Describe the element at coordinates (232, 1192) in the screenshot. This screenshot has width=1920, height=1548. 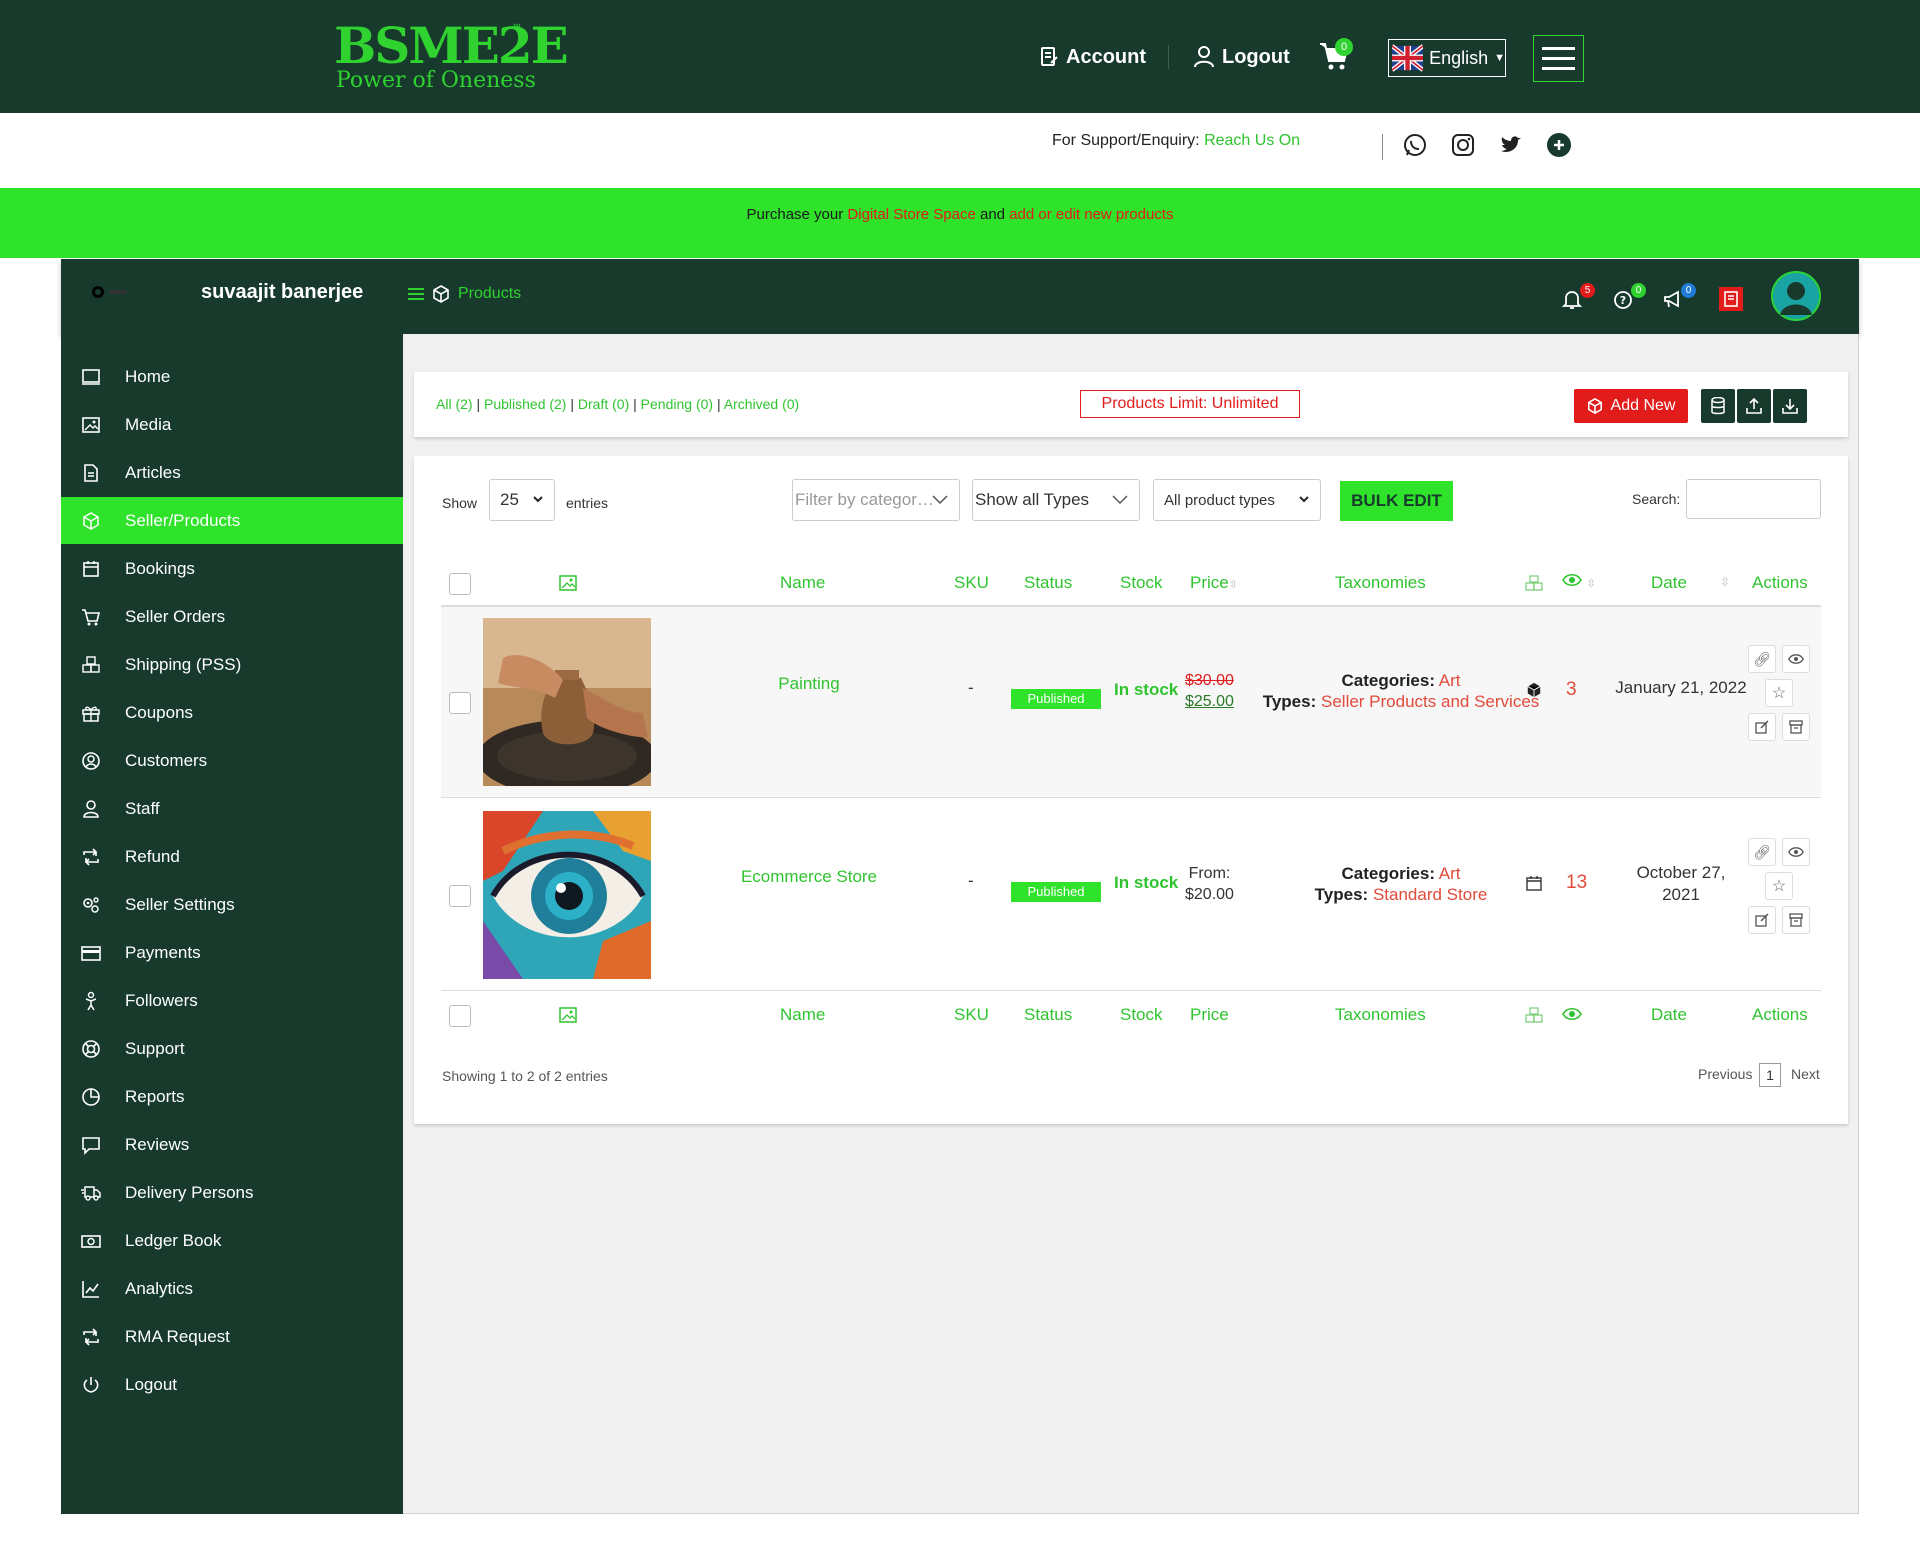
I see `sidebar-item-delivery-persons: Delivery Persons` at that location.